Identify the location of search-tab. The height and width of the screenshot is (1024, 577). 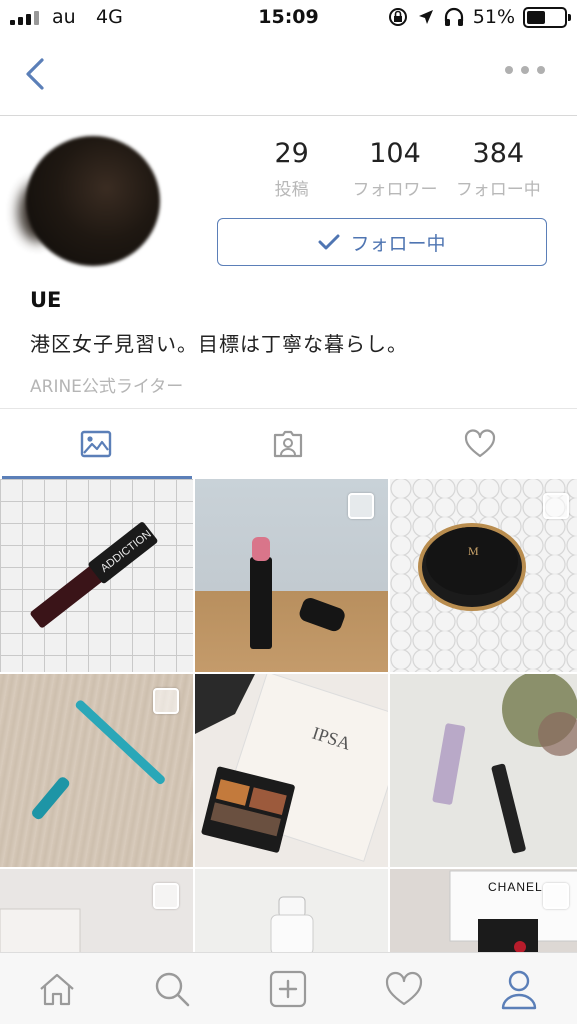
(172, 989).